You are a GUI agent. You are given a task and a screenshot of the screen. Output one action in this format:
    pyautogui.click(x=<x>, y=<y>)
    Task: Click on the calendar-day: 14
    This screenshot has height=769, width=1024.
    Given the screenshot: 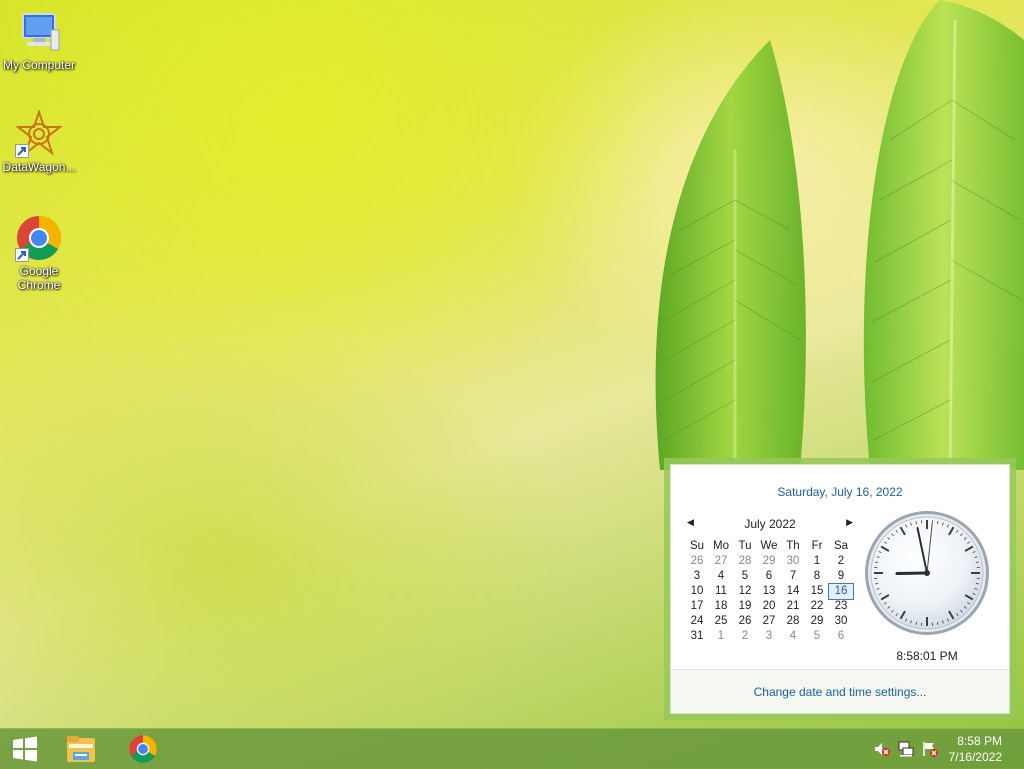 What is the action you would take?
    pyautogui.click(x=793, y=591)
    